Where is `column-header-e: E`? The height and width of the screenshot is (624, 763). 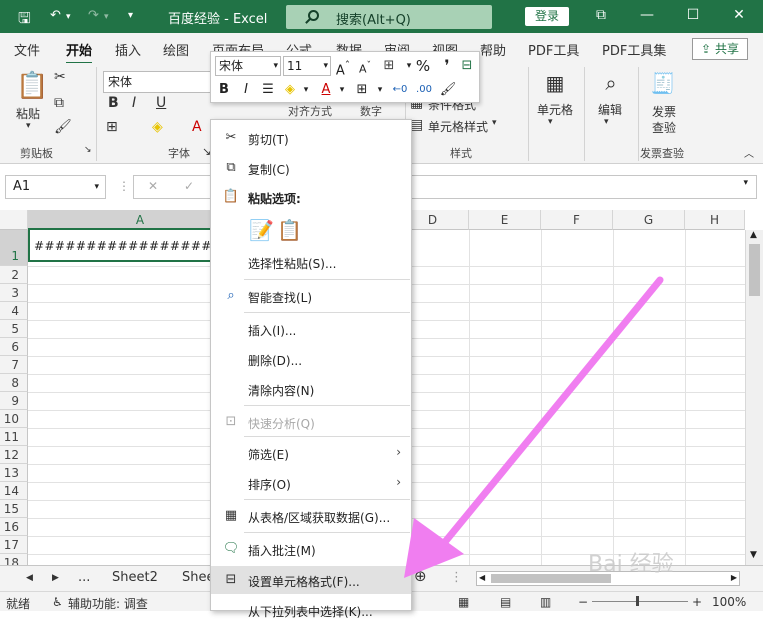 column-header-e: E is located at coordinates (505, 220).